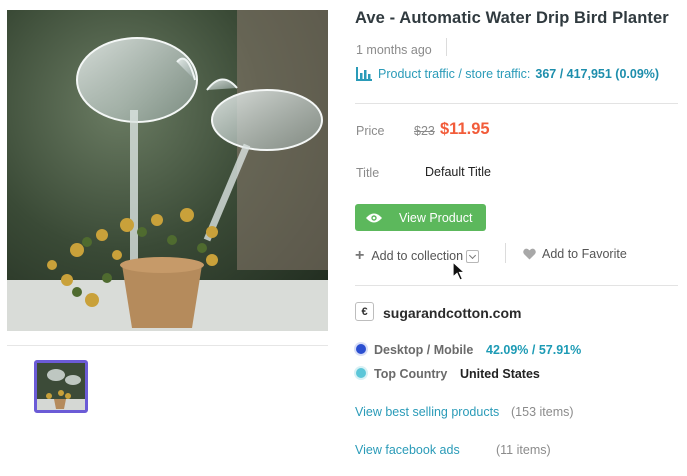  I want to click on section-divider, so click(516, 103).